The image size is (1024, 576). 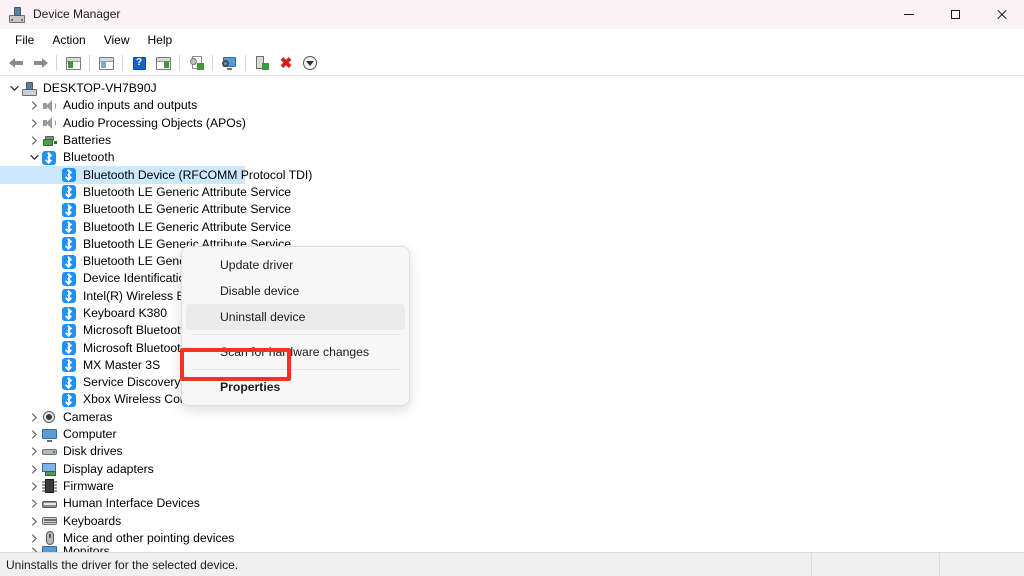 I want to click on close-icon, so click(x=1001, y=14).